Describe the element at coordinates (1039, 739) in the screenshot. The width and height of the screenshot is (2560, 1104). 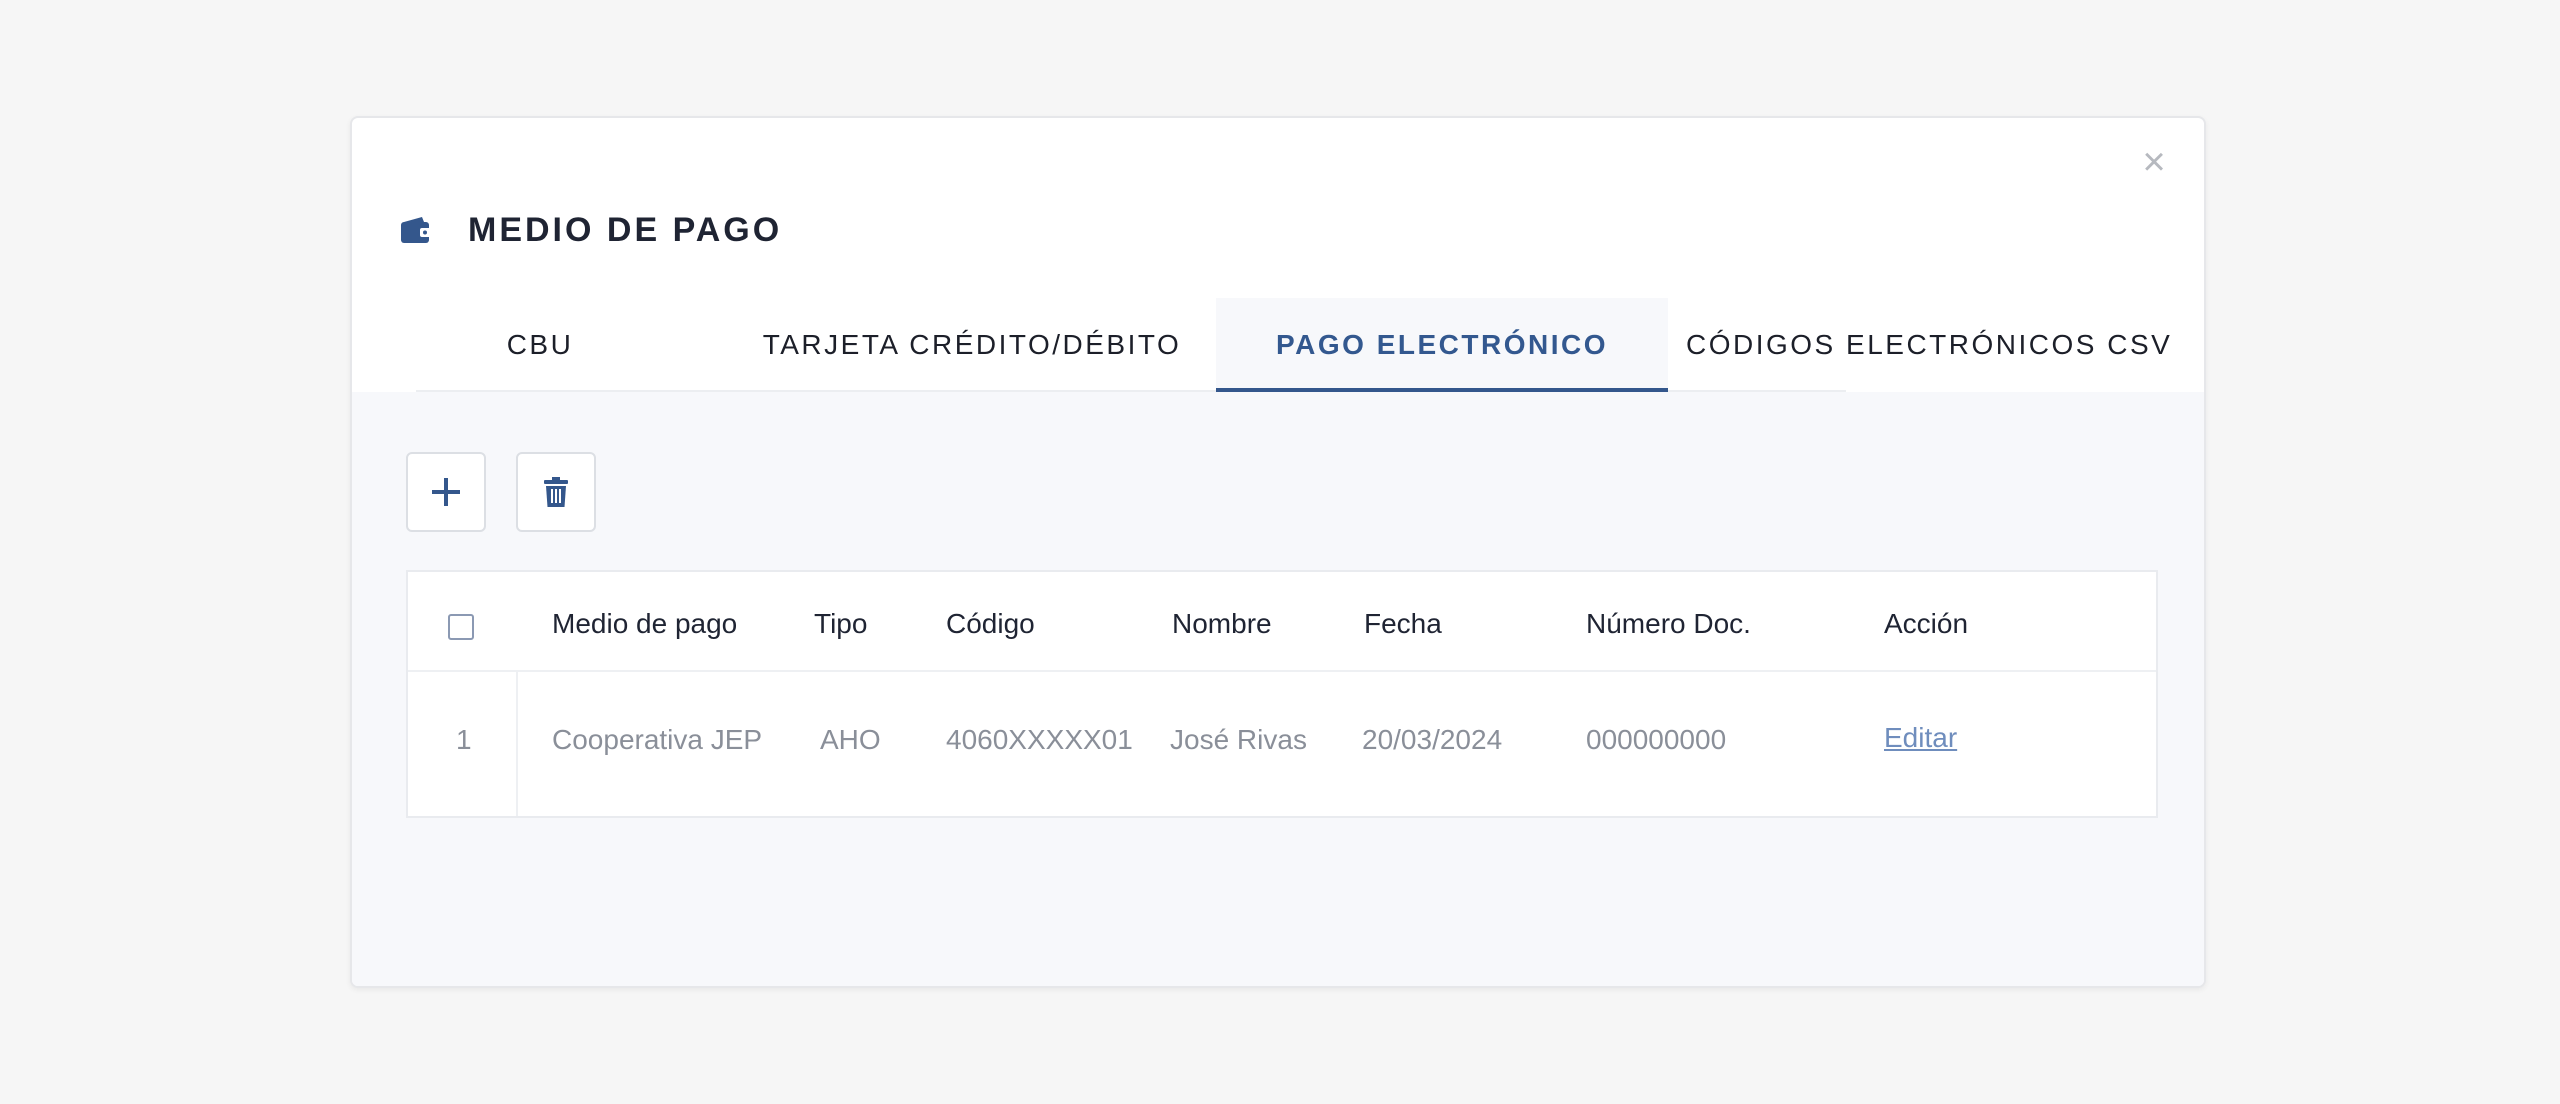
I see `cell-codigo: 4060XXXXX01` at that location.